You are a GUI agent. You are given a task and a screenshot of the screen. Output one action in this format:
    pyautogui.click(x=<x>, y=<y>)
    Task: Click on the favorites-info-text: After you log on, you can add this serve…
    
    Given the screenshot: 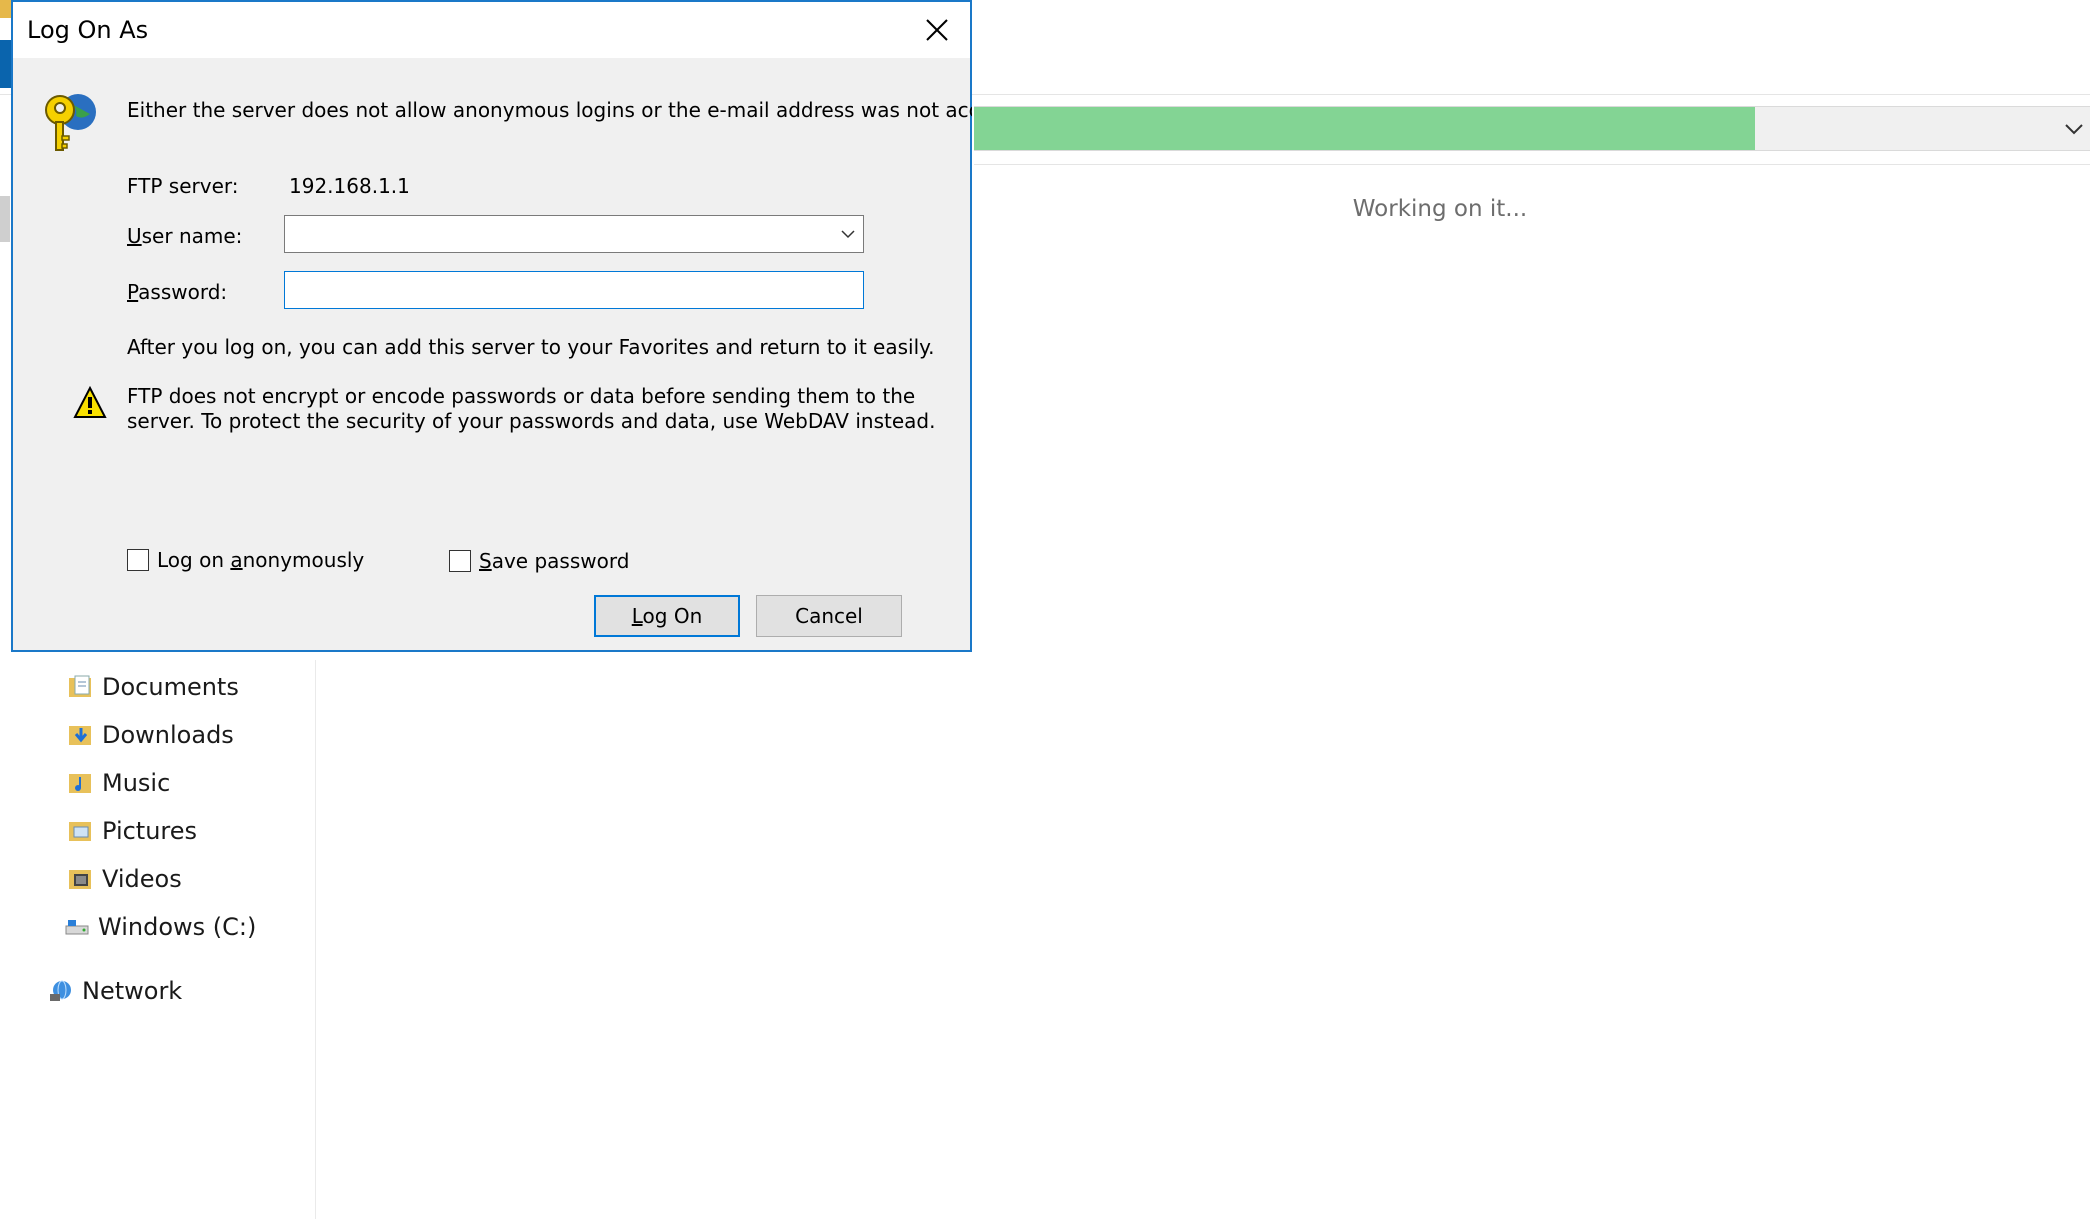 What is the action you would take?
    pyautogui.click(x=531, y=347)
    